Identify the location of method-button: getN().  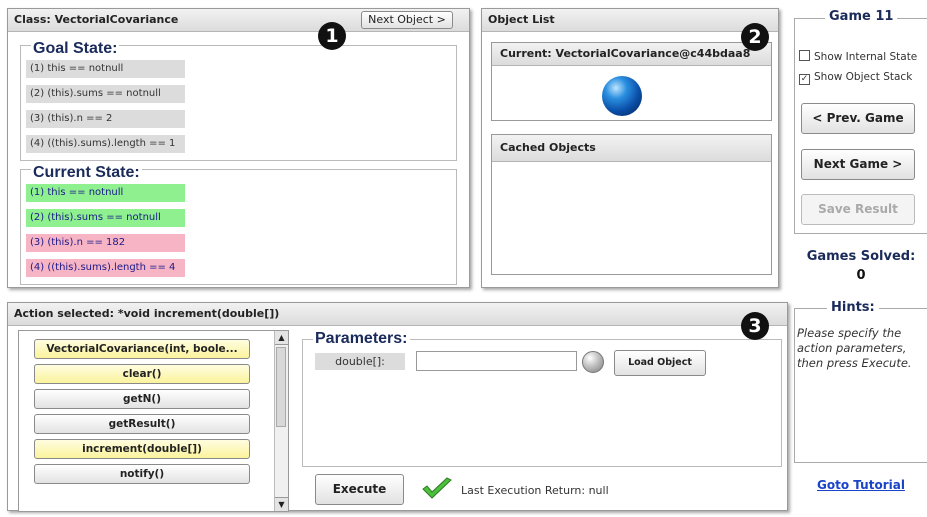
(142, 399).